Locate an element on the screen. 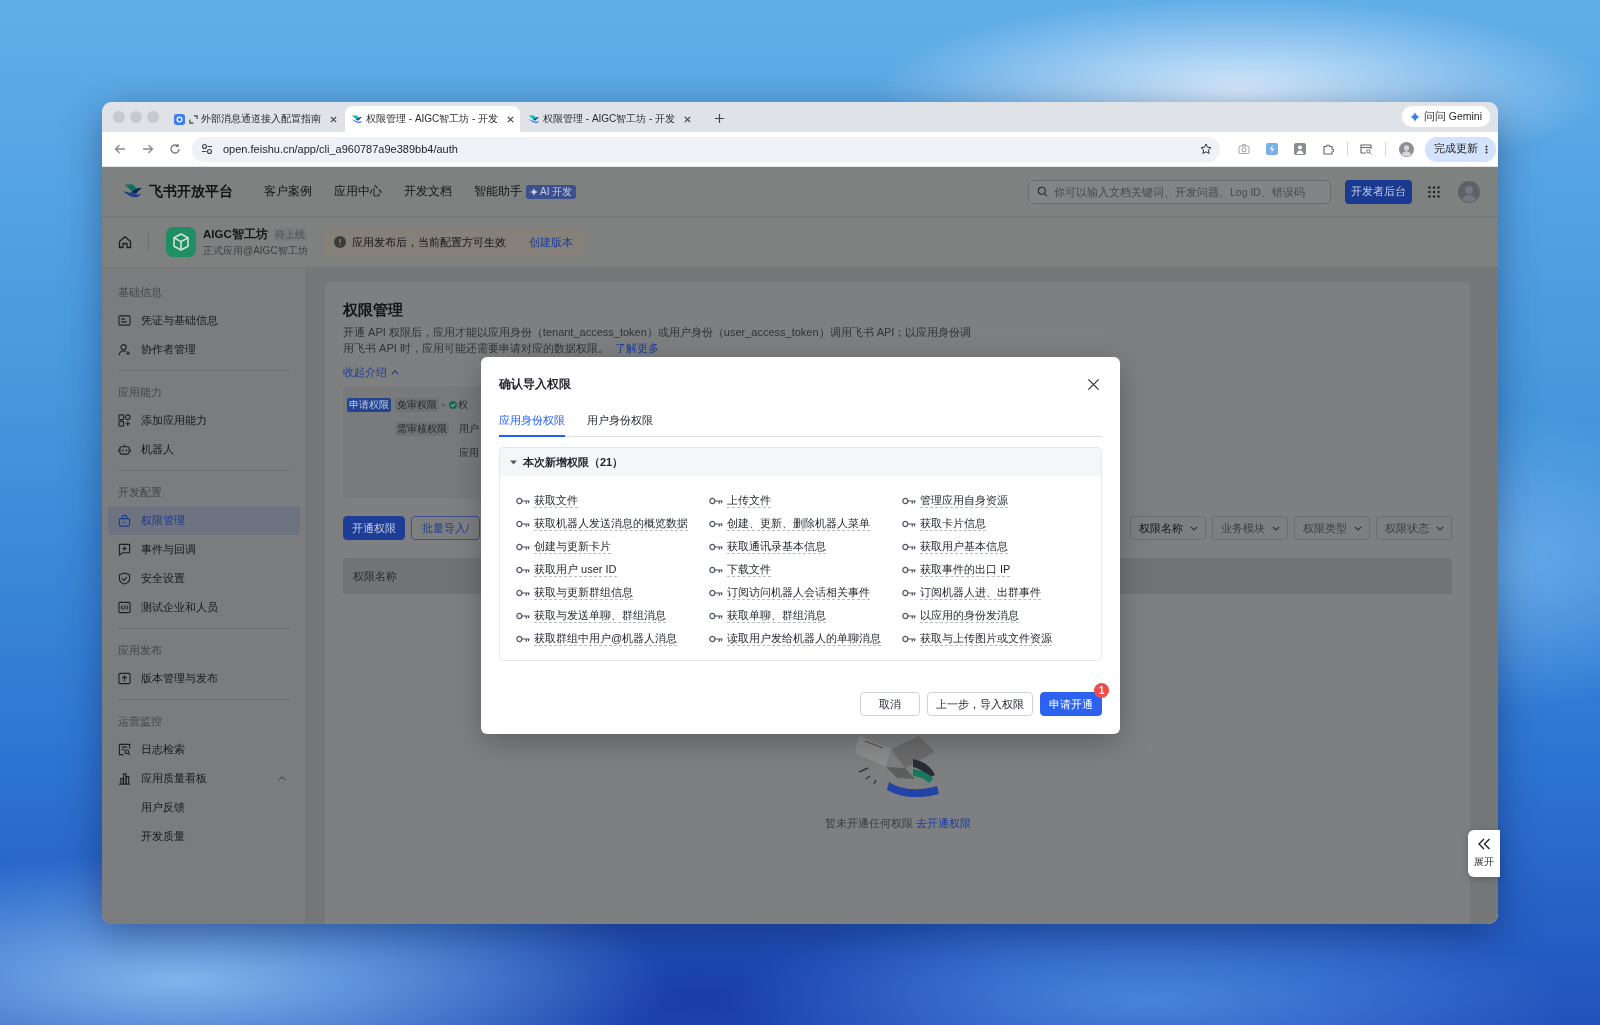 The height and width of the screenshot is (1025, 1600). permission-name: 获取事件的出口 IP is located at coordinates (965, 569).